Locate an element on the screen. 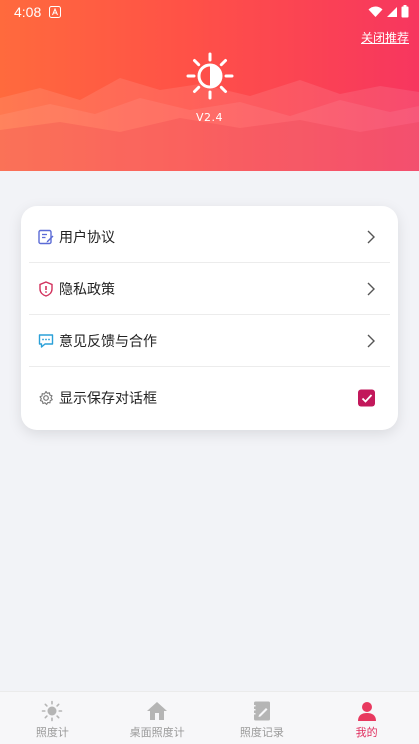 The height and width of the screenshot is (744, 419). home-icon is located at coordinates (157, 711).